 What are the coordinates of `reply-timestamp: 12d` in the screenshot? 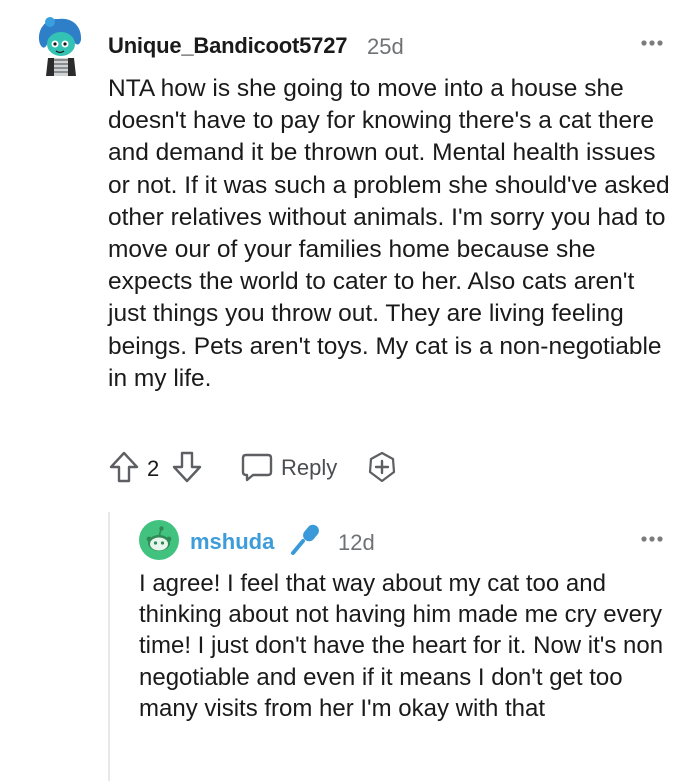 It's located at (356, 542).